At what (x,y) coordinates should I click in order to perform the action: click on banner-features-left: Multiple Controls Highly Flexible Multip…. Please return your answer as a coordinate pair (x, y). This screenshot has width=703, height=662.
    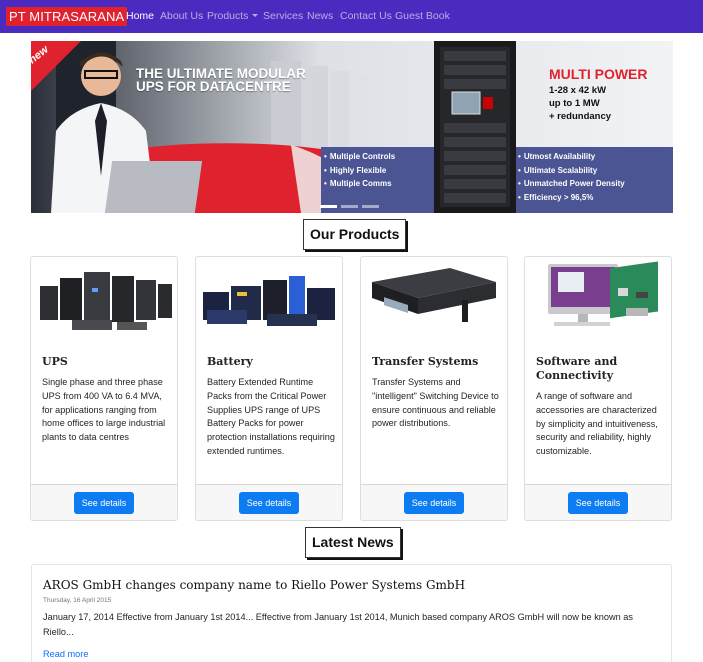
    Looking at the image, I should click on (359, 170).